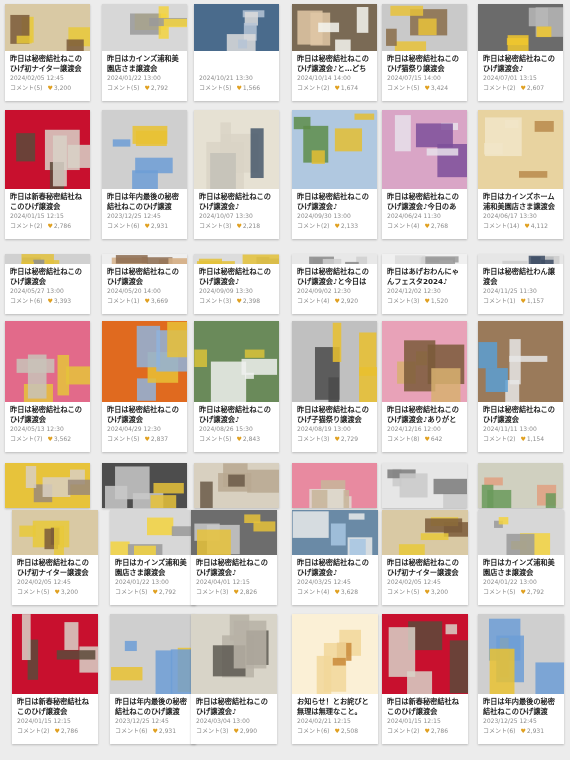 Image resolution: width=570 pixels, height=760 pixels. I want to click on comment-count: コメント(4), so click(313, 592).